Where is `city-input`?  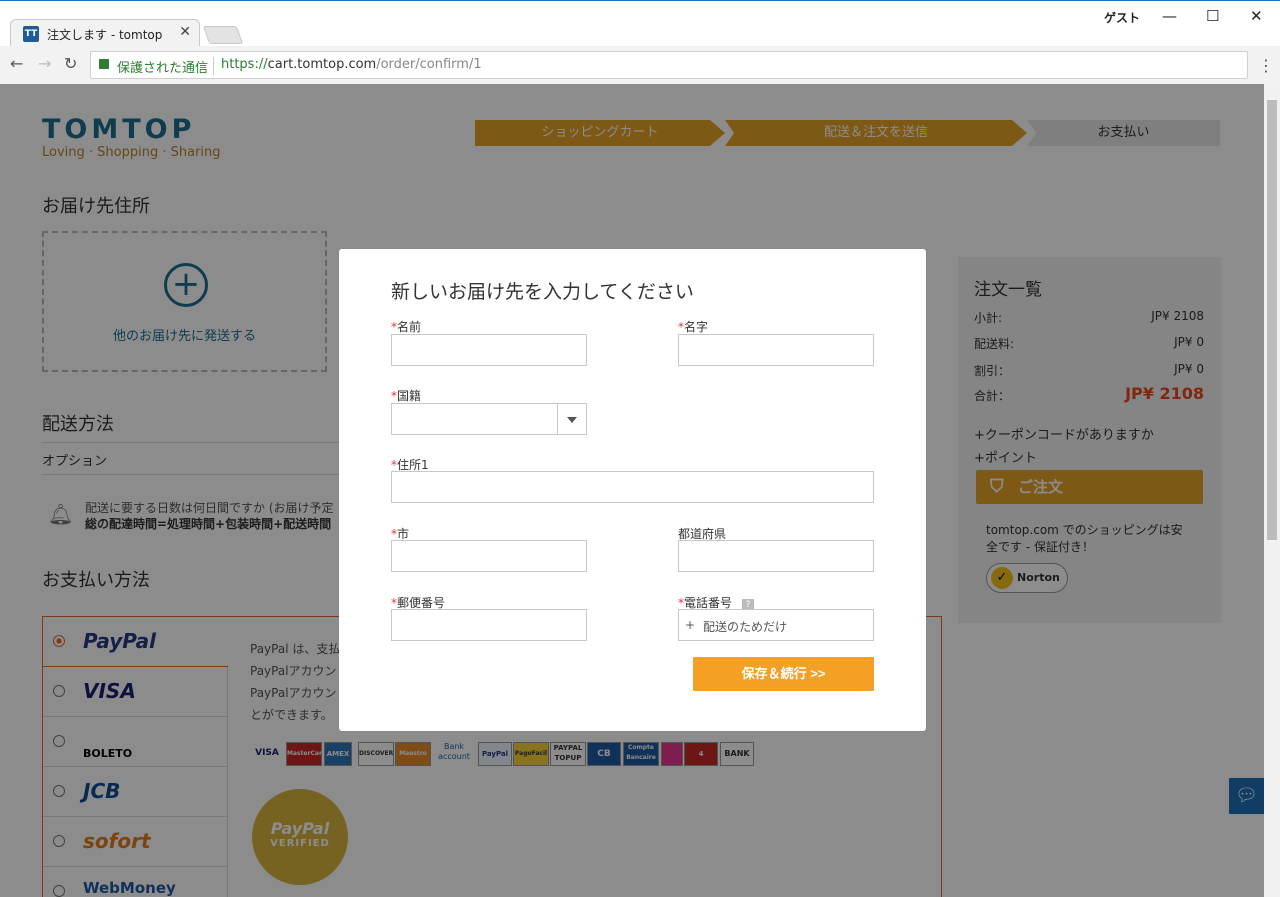
city-input is located at coordinates (489, 556).